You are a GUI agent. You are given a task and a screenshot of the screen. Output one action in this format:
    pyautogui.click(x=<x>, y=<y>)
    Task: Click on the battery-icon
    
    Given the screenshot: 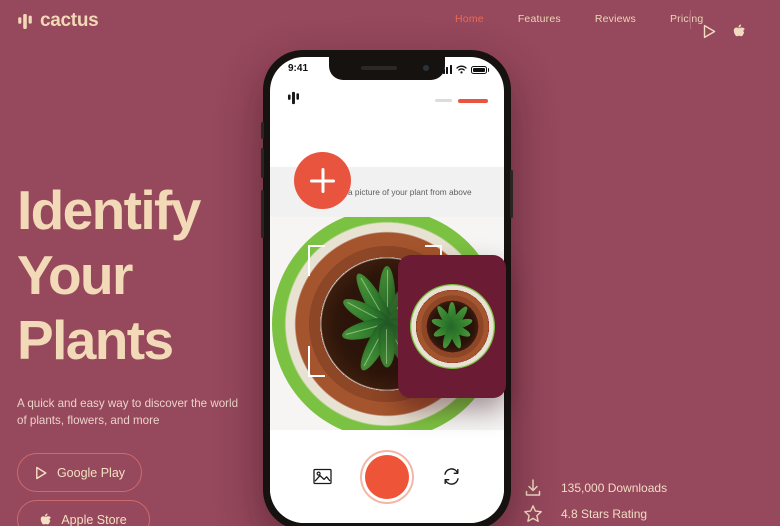 What is the action you would take?
    pyautogui.click(x=479, y=70)
    